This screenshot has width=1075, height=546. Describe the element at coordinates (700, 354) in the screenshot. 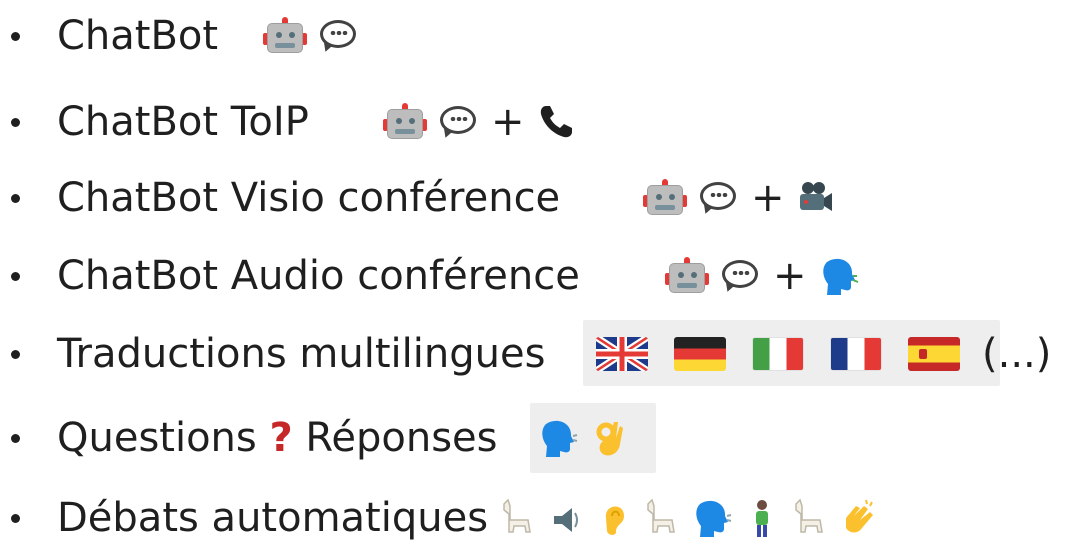

I see `flag-germany-icon` at that location.